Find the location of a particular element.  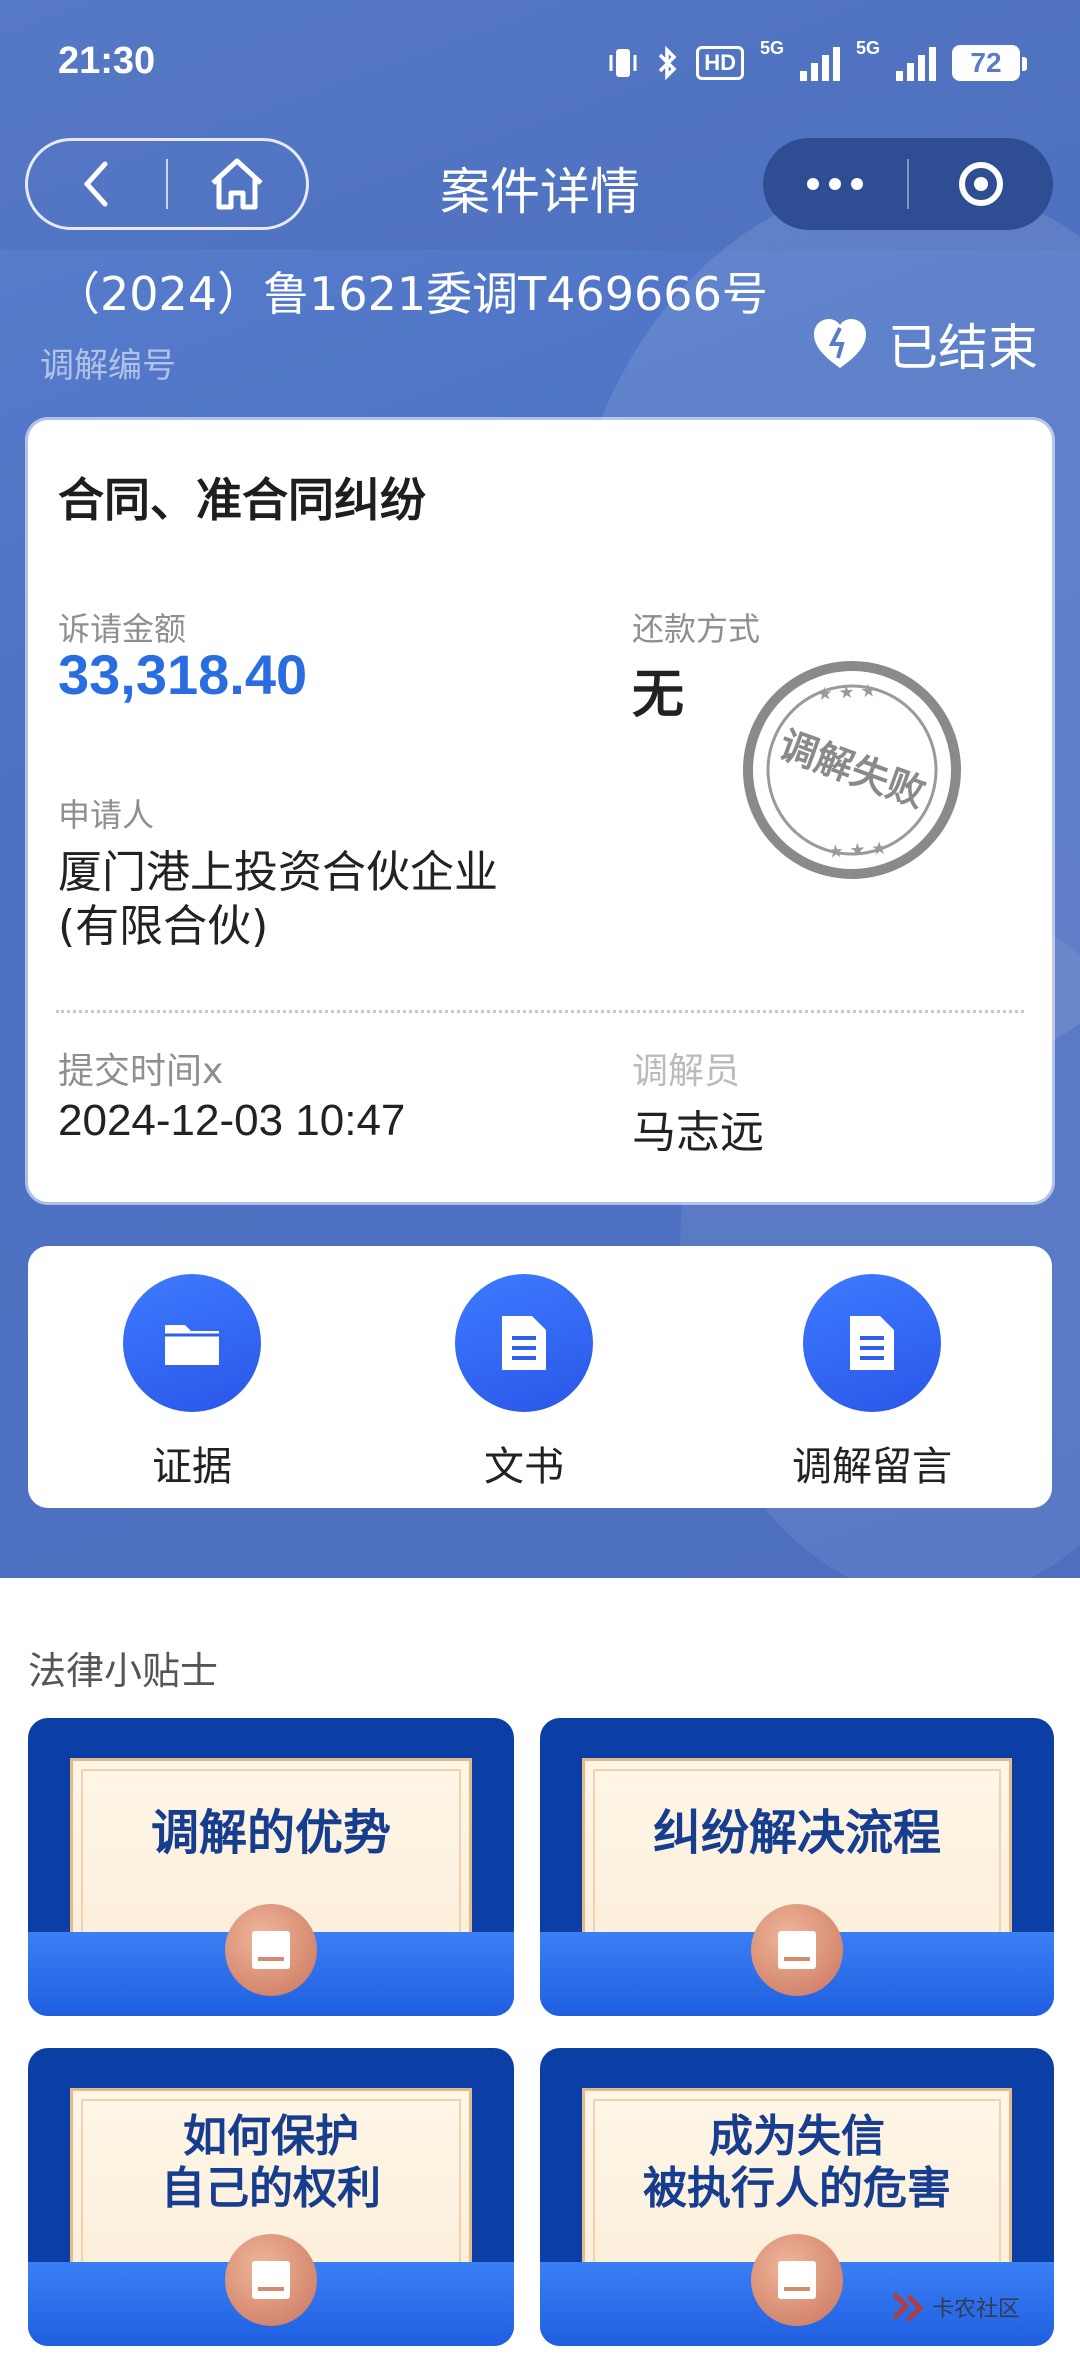

hd-badge: HD is located at coordinates (720, 63).